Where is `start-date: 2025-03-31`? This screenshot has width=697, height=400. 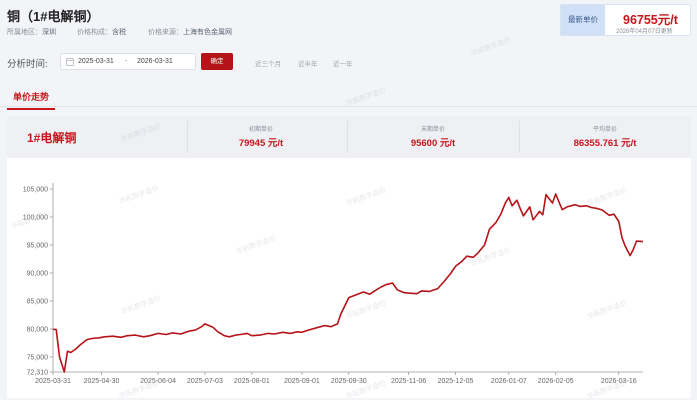 start-date: 2025-03-31 is located at coordinates (96, 61).